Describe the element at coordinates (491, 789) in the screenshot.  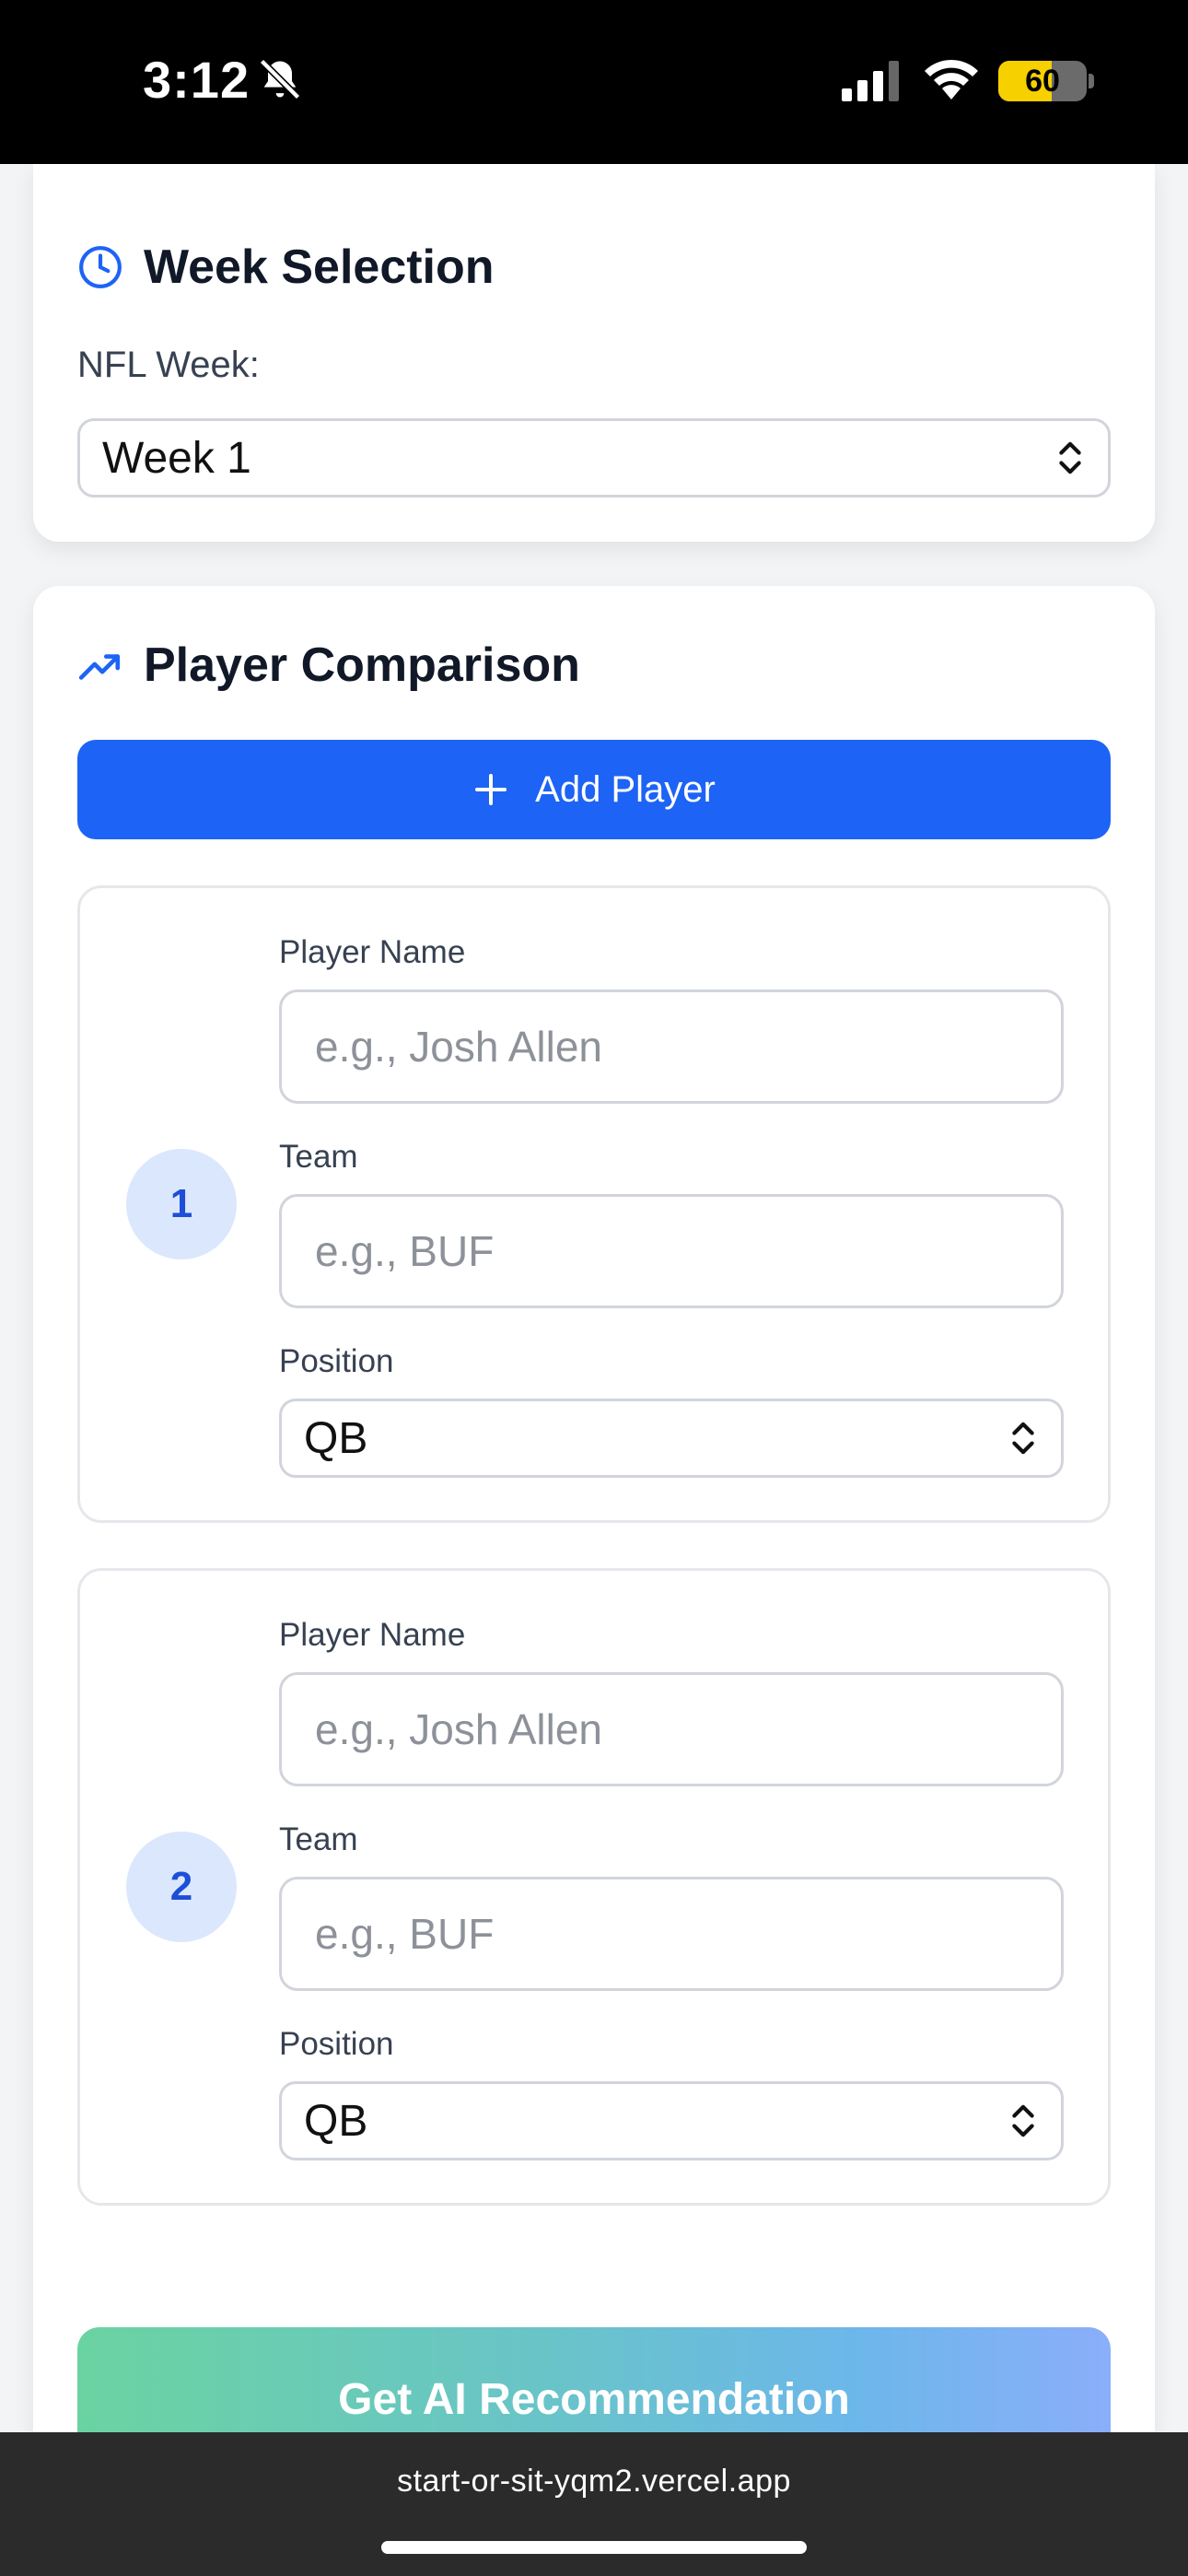
I see `plus-icon` at that location.